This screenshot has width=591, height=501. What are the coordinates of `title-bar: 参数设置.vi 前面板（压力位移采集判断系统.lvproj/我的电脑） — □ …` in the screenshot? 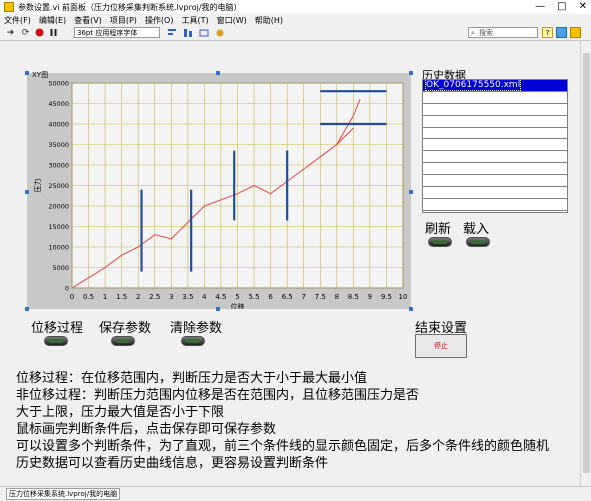 It's located at (295, 7).